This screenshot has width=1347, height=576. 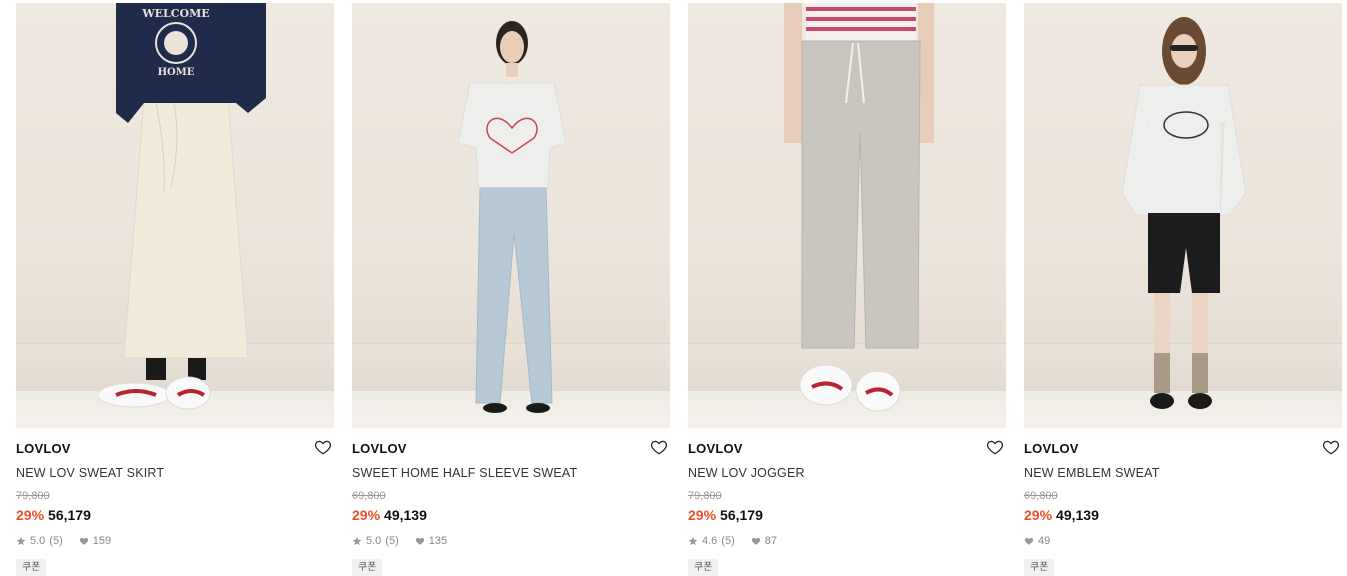 I want to click on product-meta: 4.6 (5) 87, so click(x=732, y=541).